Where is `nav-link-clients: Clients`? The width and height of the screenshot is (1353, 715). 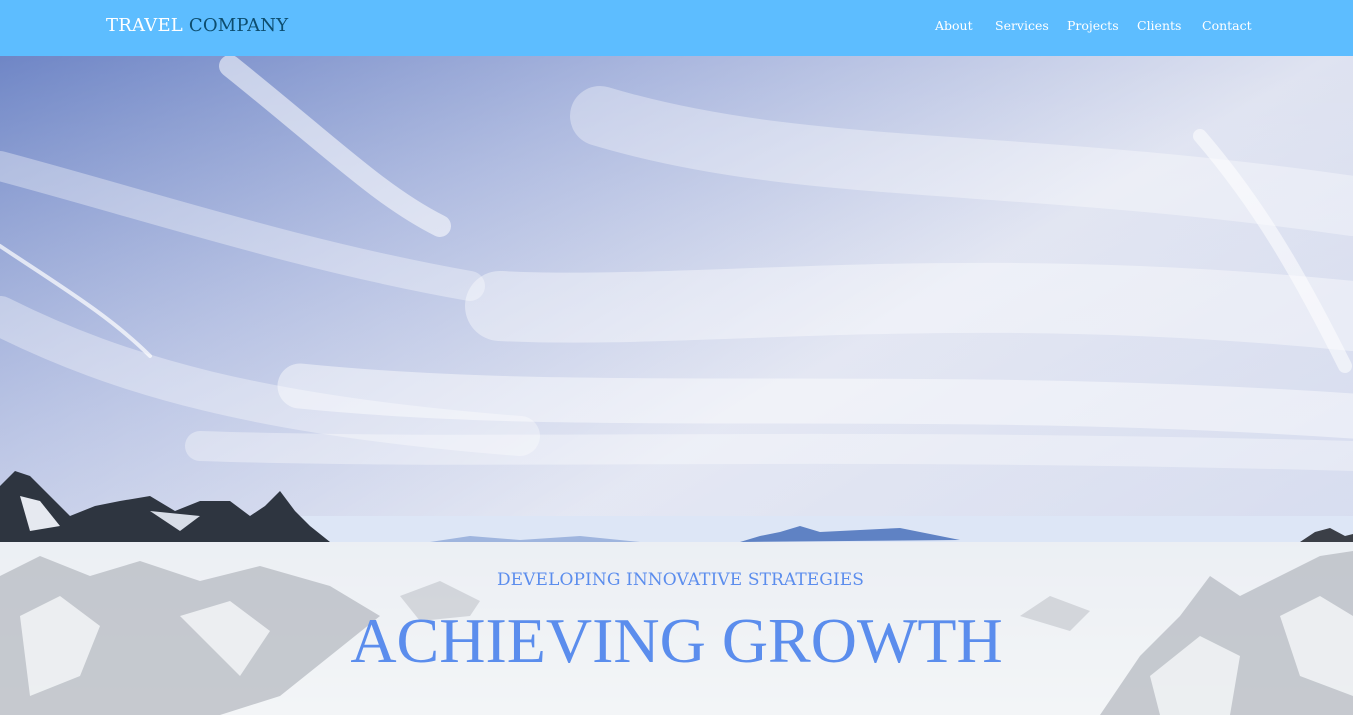 nav-link-clients: Clients is located at coordinates (1159, 26).